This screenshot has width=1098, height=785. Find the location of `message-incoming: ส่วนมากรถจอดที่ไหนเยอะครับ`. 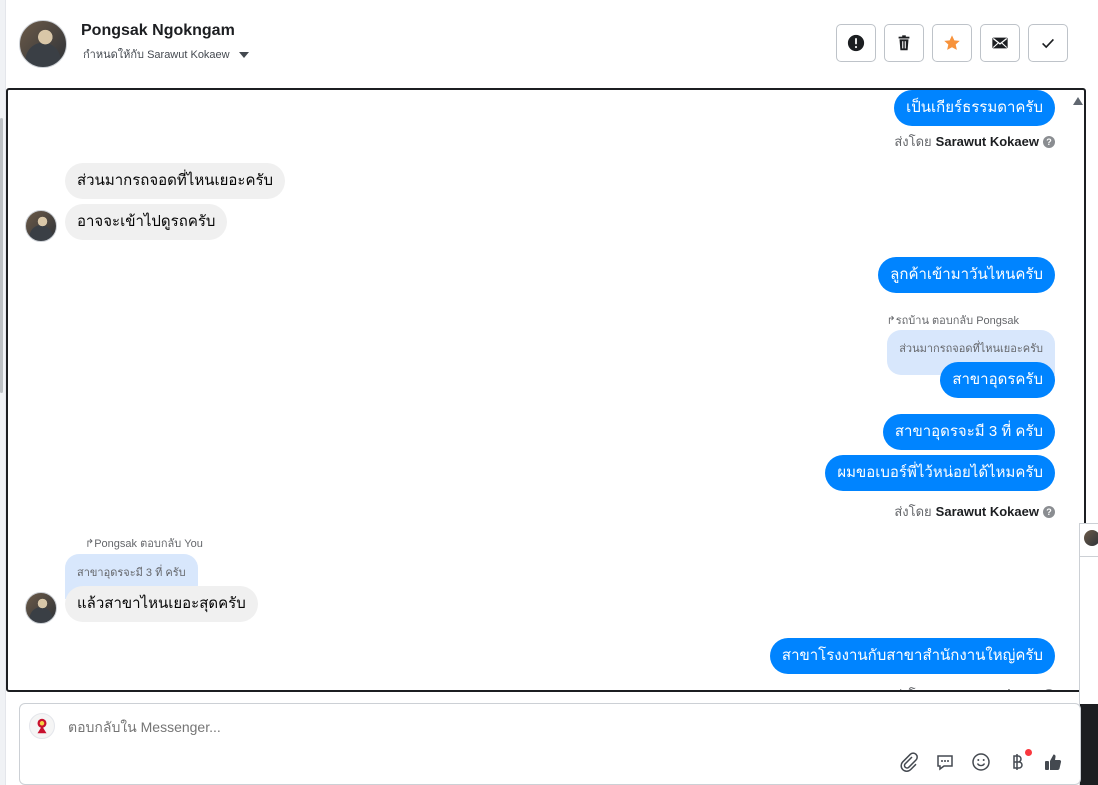

message-incoming: ส่วนมากรถจอดที่ไหนเยอะครับ is located at coordinates (175, 181).